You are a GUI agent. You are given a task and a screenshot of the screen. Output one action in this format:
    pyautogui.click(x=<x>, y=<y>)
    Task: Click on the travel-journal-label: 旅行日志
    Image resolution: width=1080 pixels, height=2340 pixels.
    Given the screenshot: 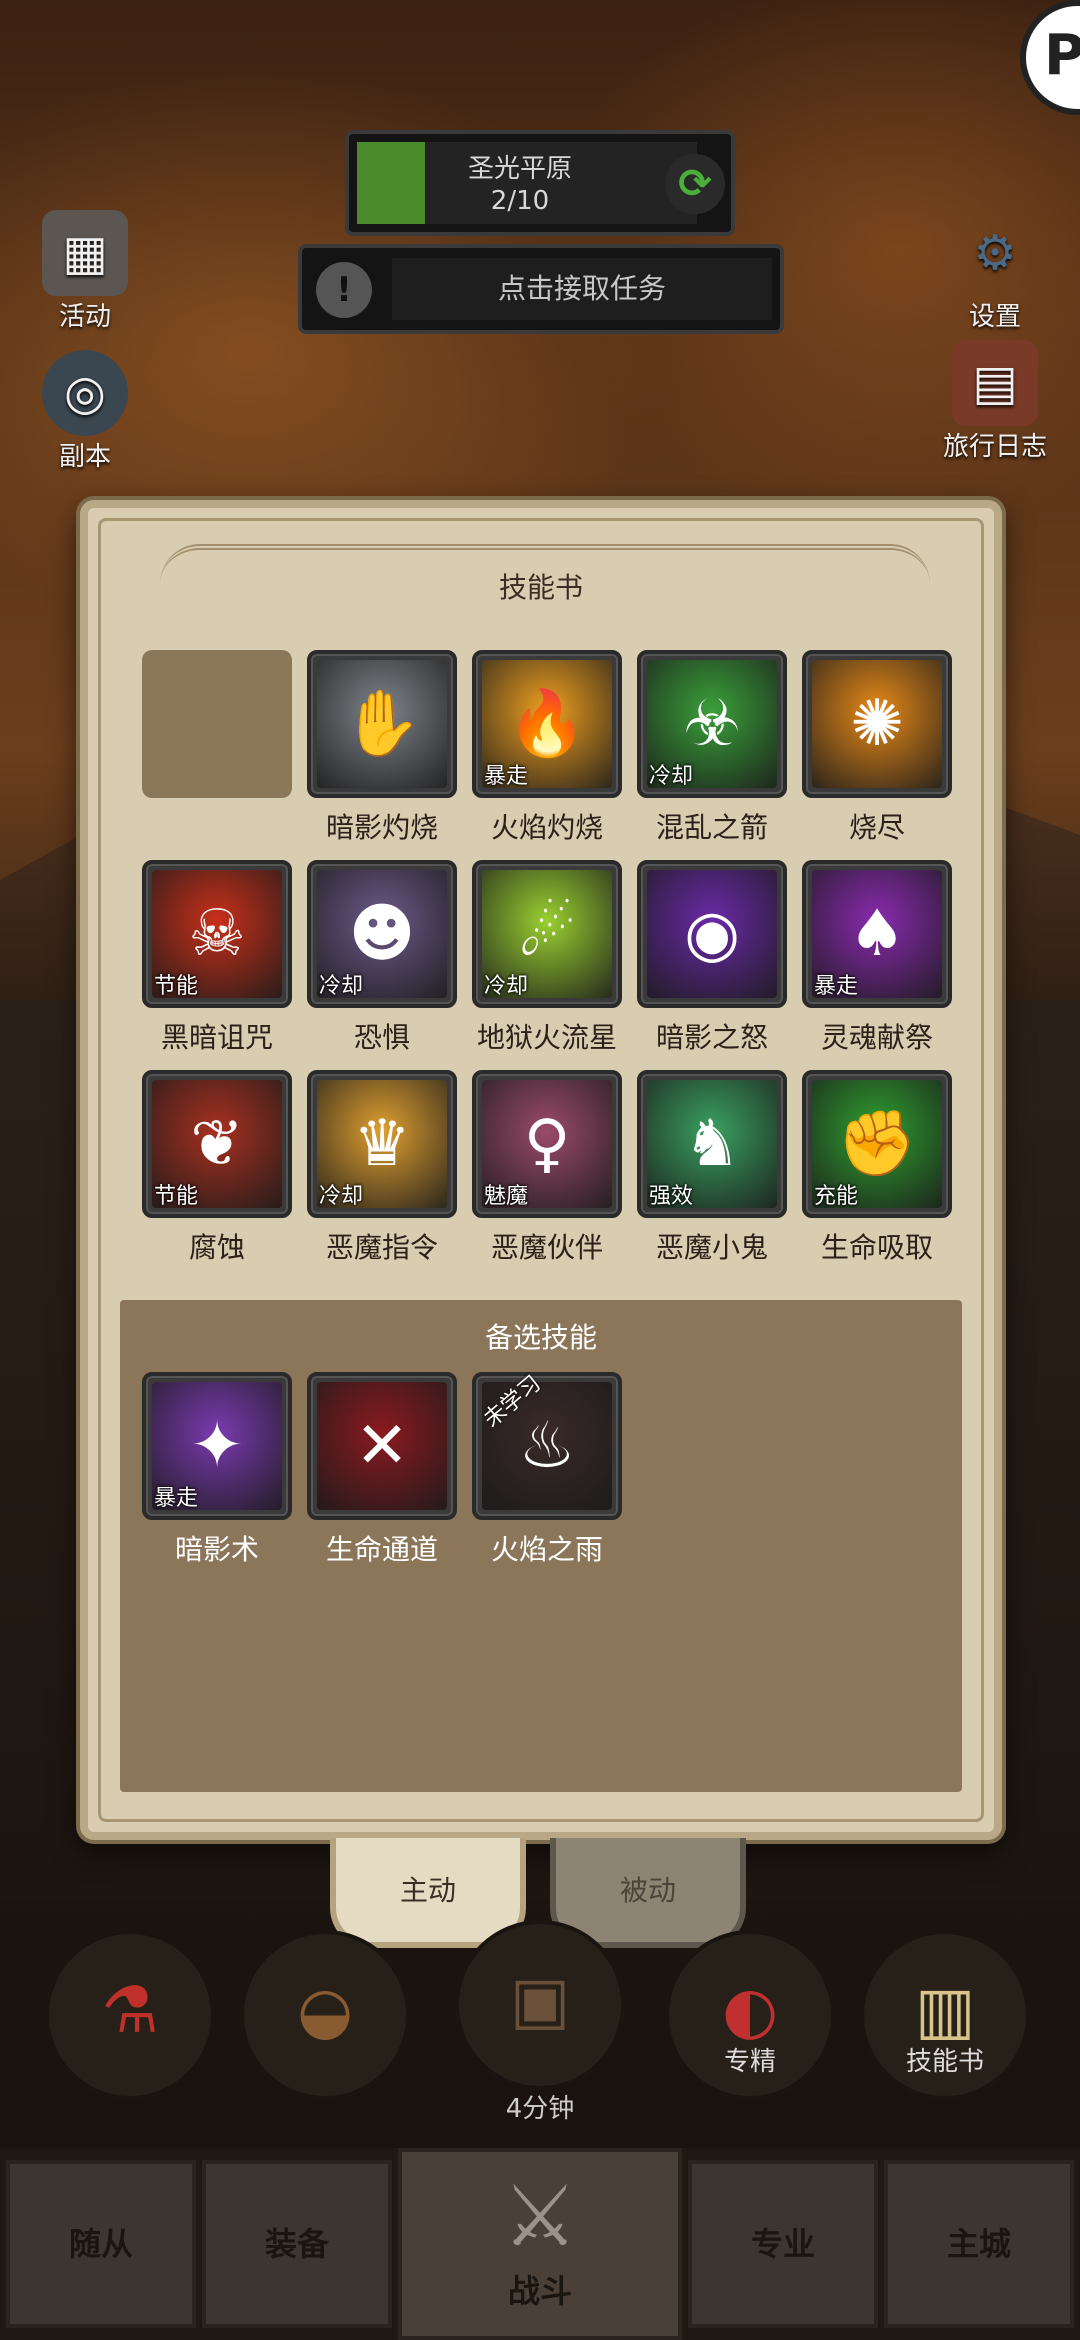 What is the action you would take?
    pyautogui.click(x=994, y=447)
    